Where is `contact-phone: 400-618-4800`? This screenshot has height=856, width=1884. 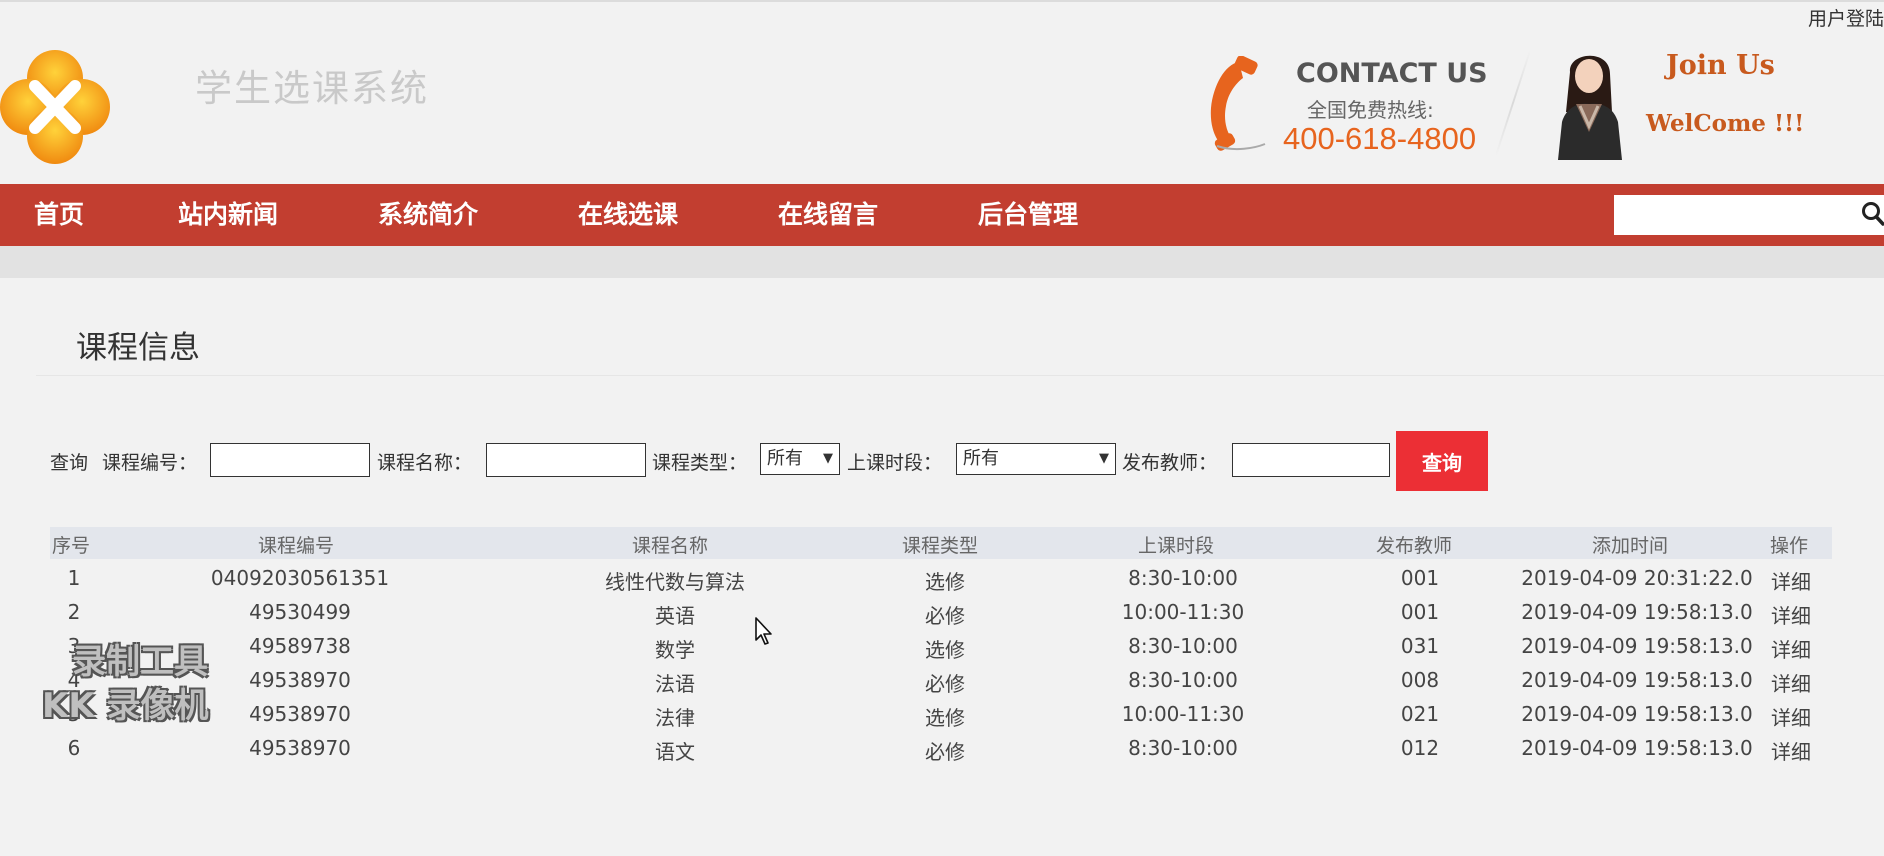
contact-phone: 400-618-4800 is located at coordinates (1380, 138).